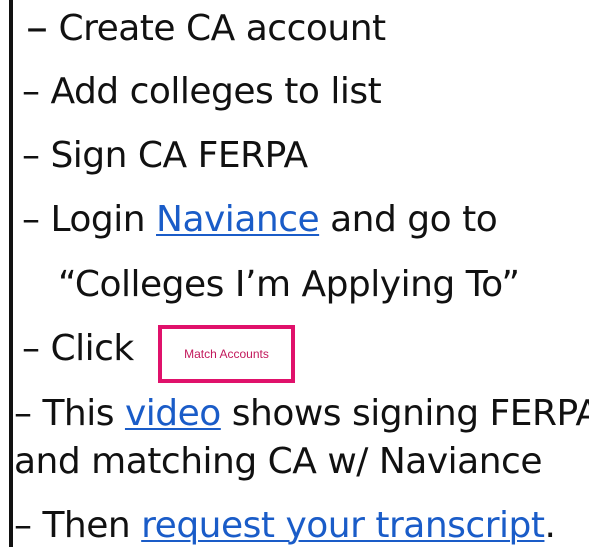 This screenshot has width=589, height=547. I want to click on colleges-applying-to-text: “Colleges I’m Applying To”, so click(289, 284).